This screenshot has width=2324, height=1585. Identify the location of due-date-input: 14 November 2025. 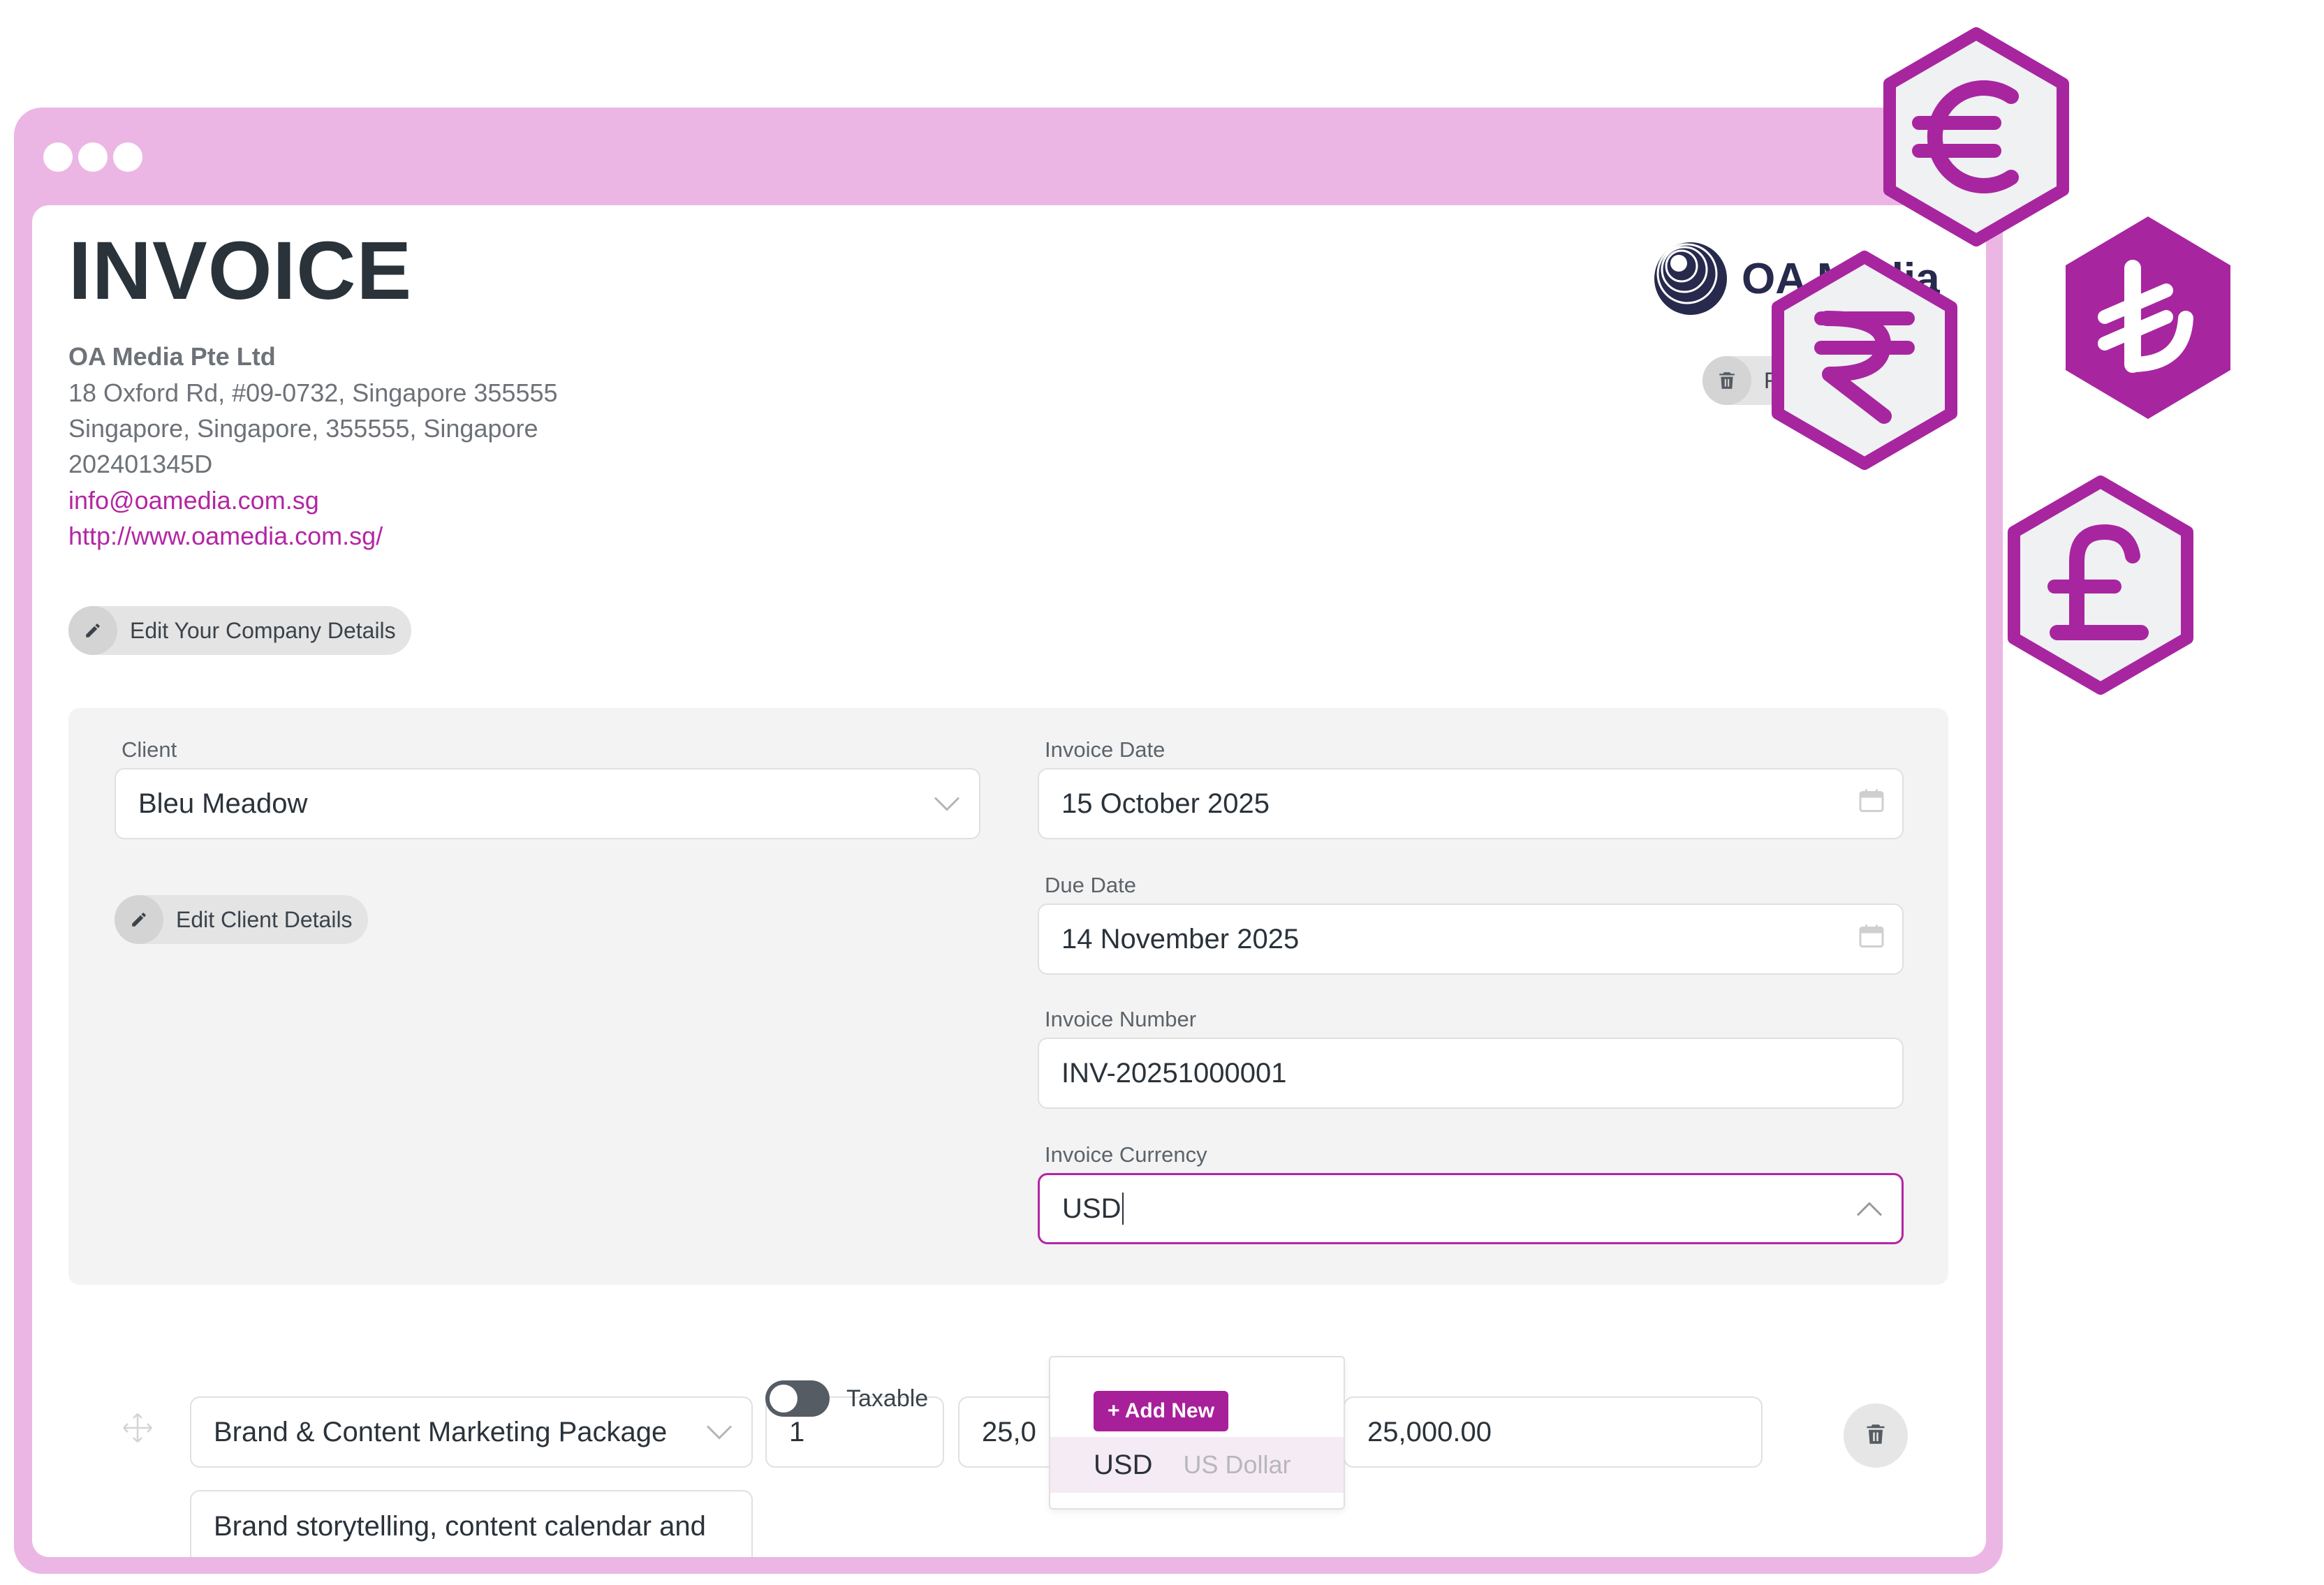
(1471, 939).